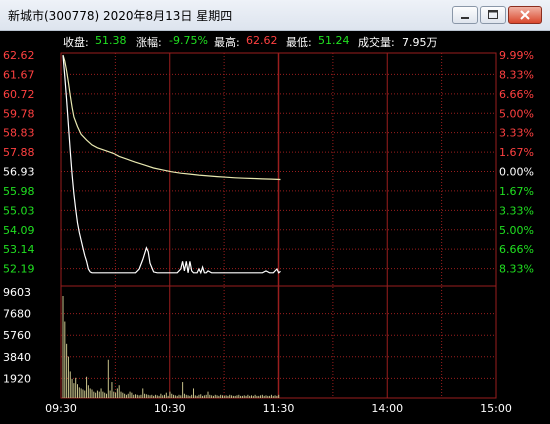  Describe the element at coordinates (516, 113) in the screenshot. I see `pct-tick-label: 5.00%` at that location.